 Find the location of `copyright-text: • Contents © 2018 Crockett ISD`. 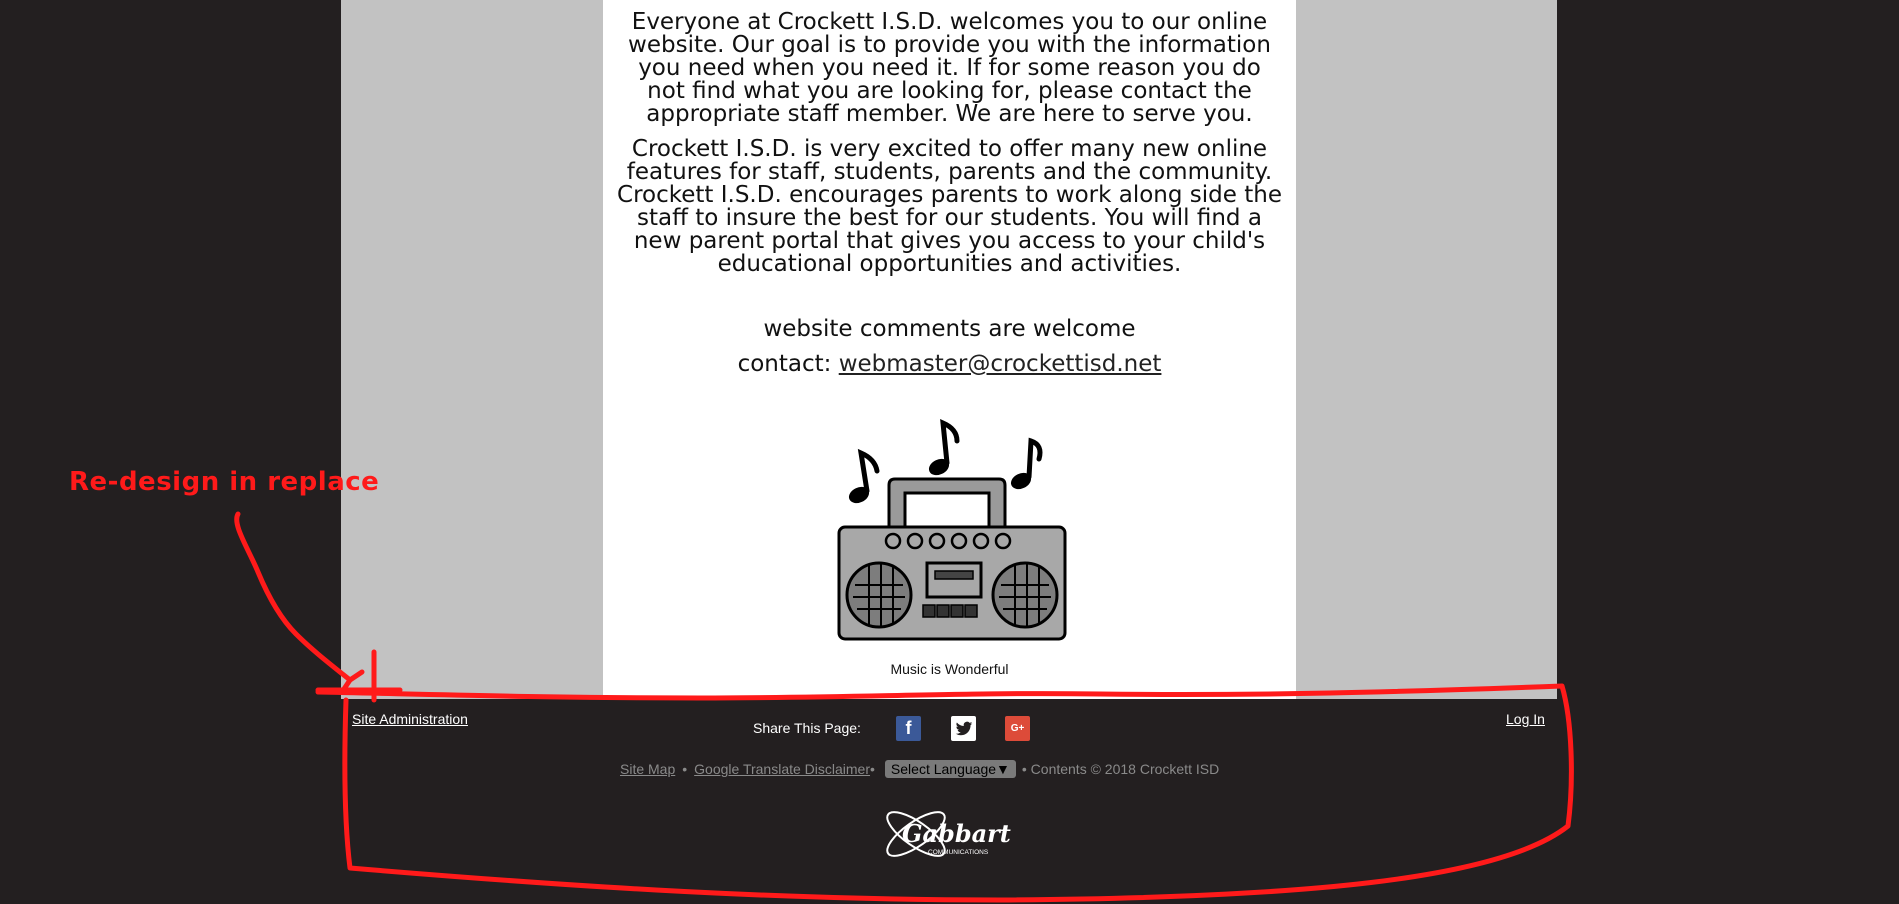

copyright-text: • Contents © 2018 Crockett ISD is located at coordinates (1120, 769).